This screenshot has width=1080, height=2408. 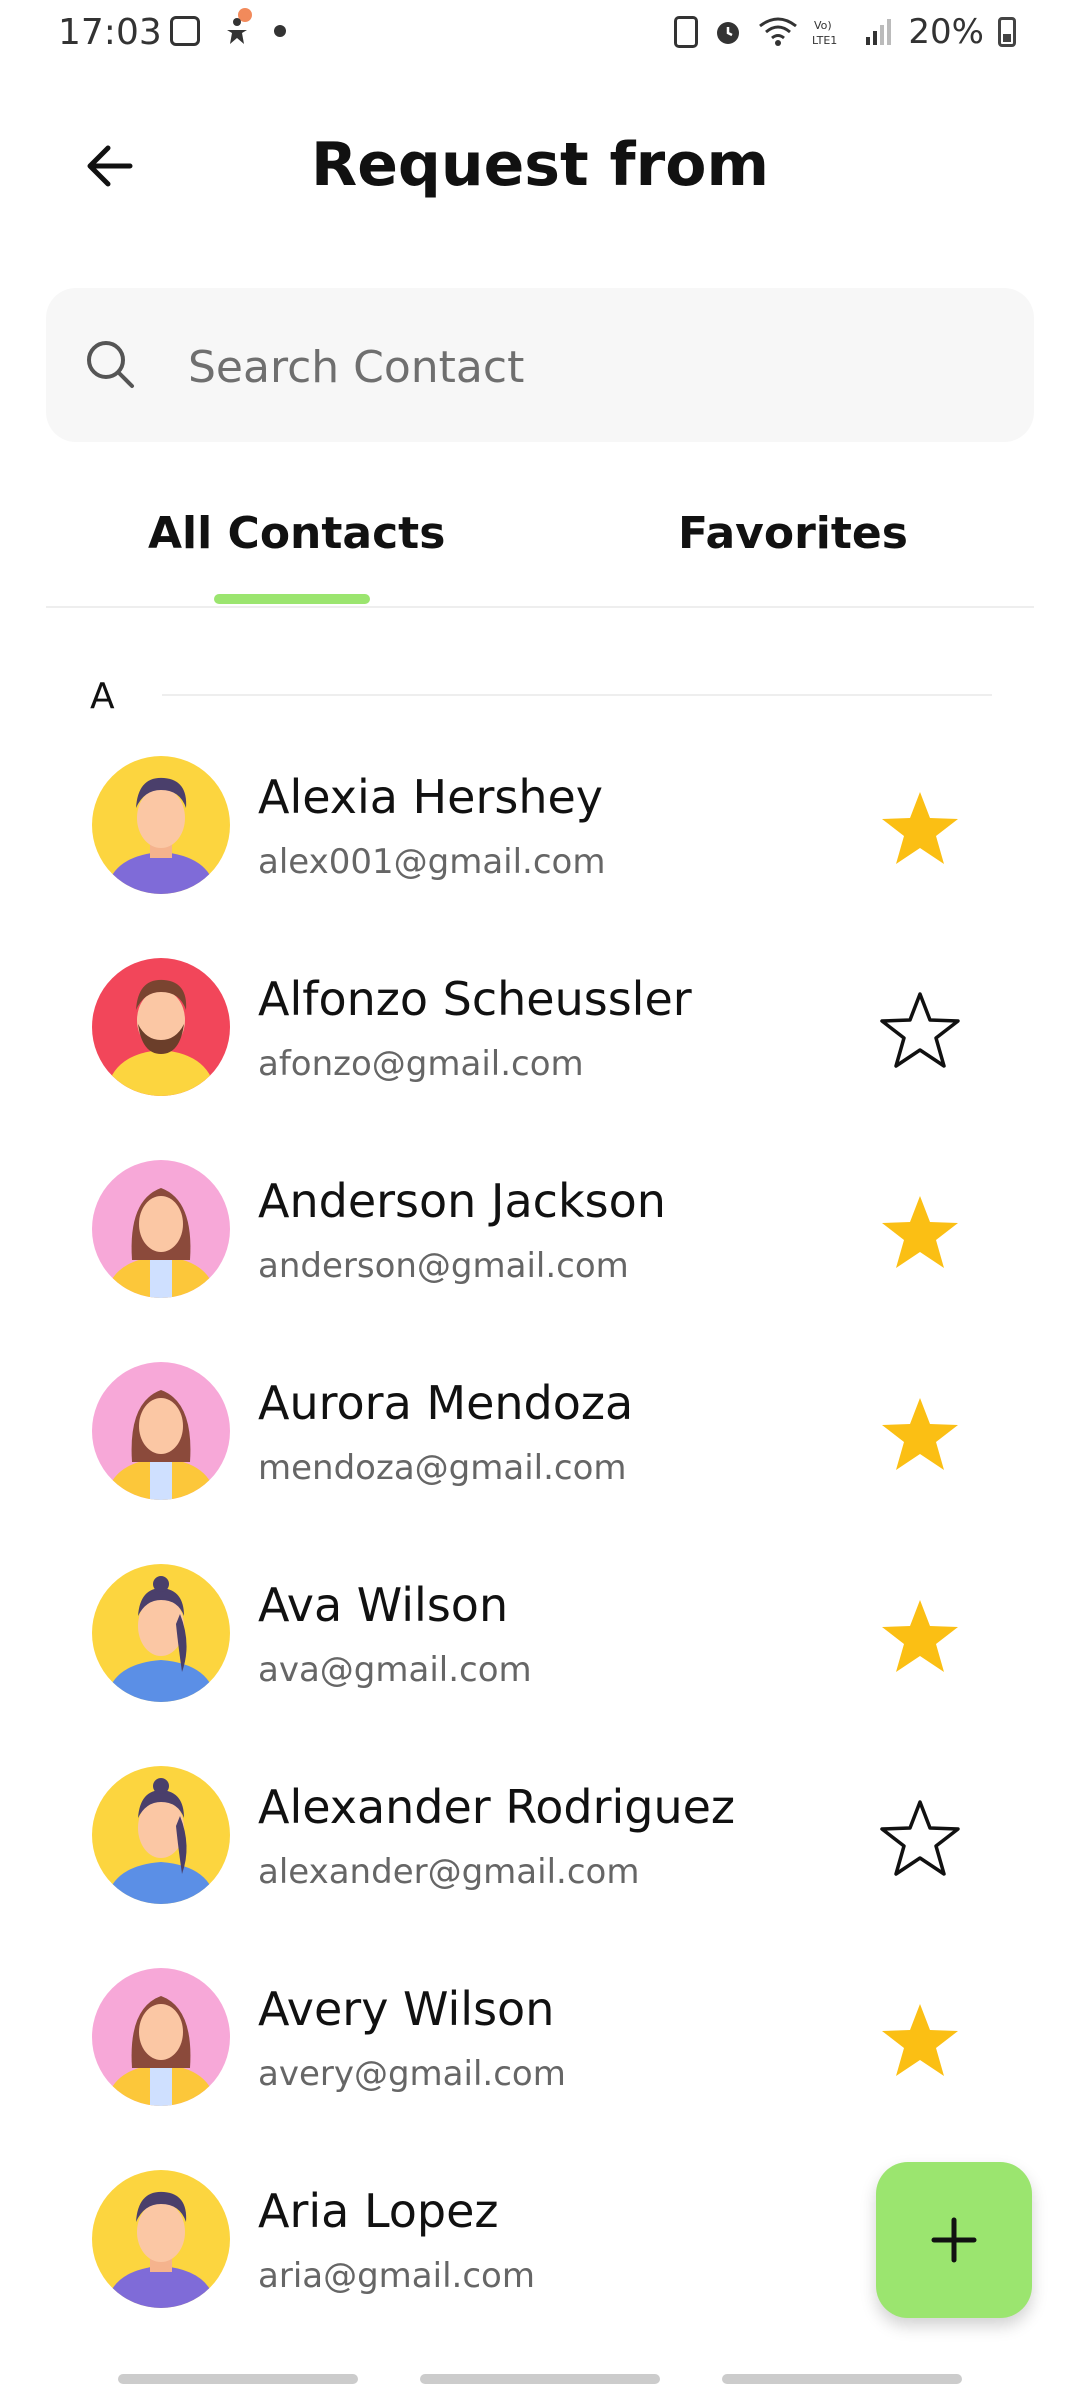 I want to click on gallery-icon, so click(x=185, y=31).